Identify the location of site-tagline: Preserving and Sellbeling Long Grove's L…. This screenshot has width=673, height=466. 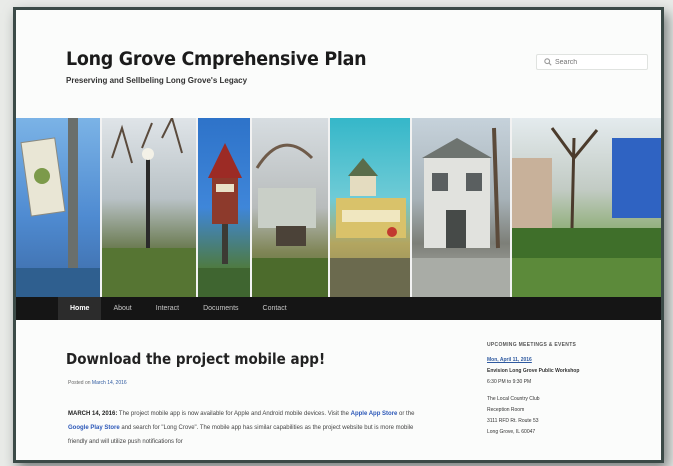
(157, 80).